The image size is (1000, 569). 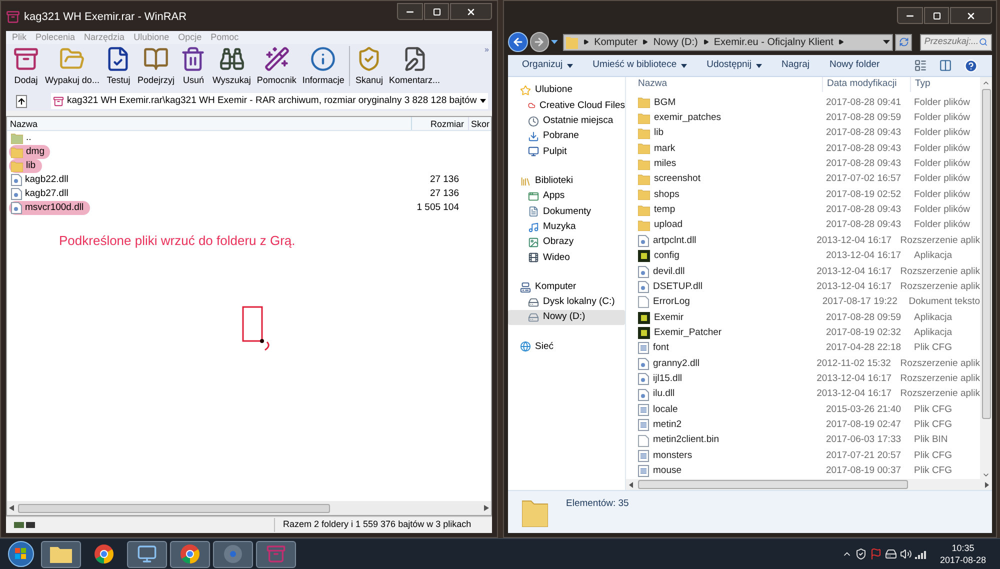 What do you see at coordinates (616, 42) in the screenshot?
I see `breadcrumb-item: Komputer` at bounding box center [616, 42].